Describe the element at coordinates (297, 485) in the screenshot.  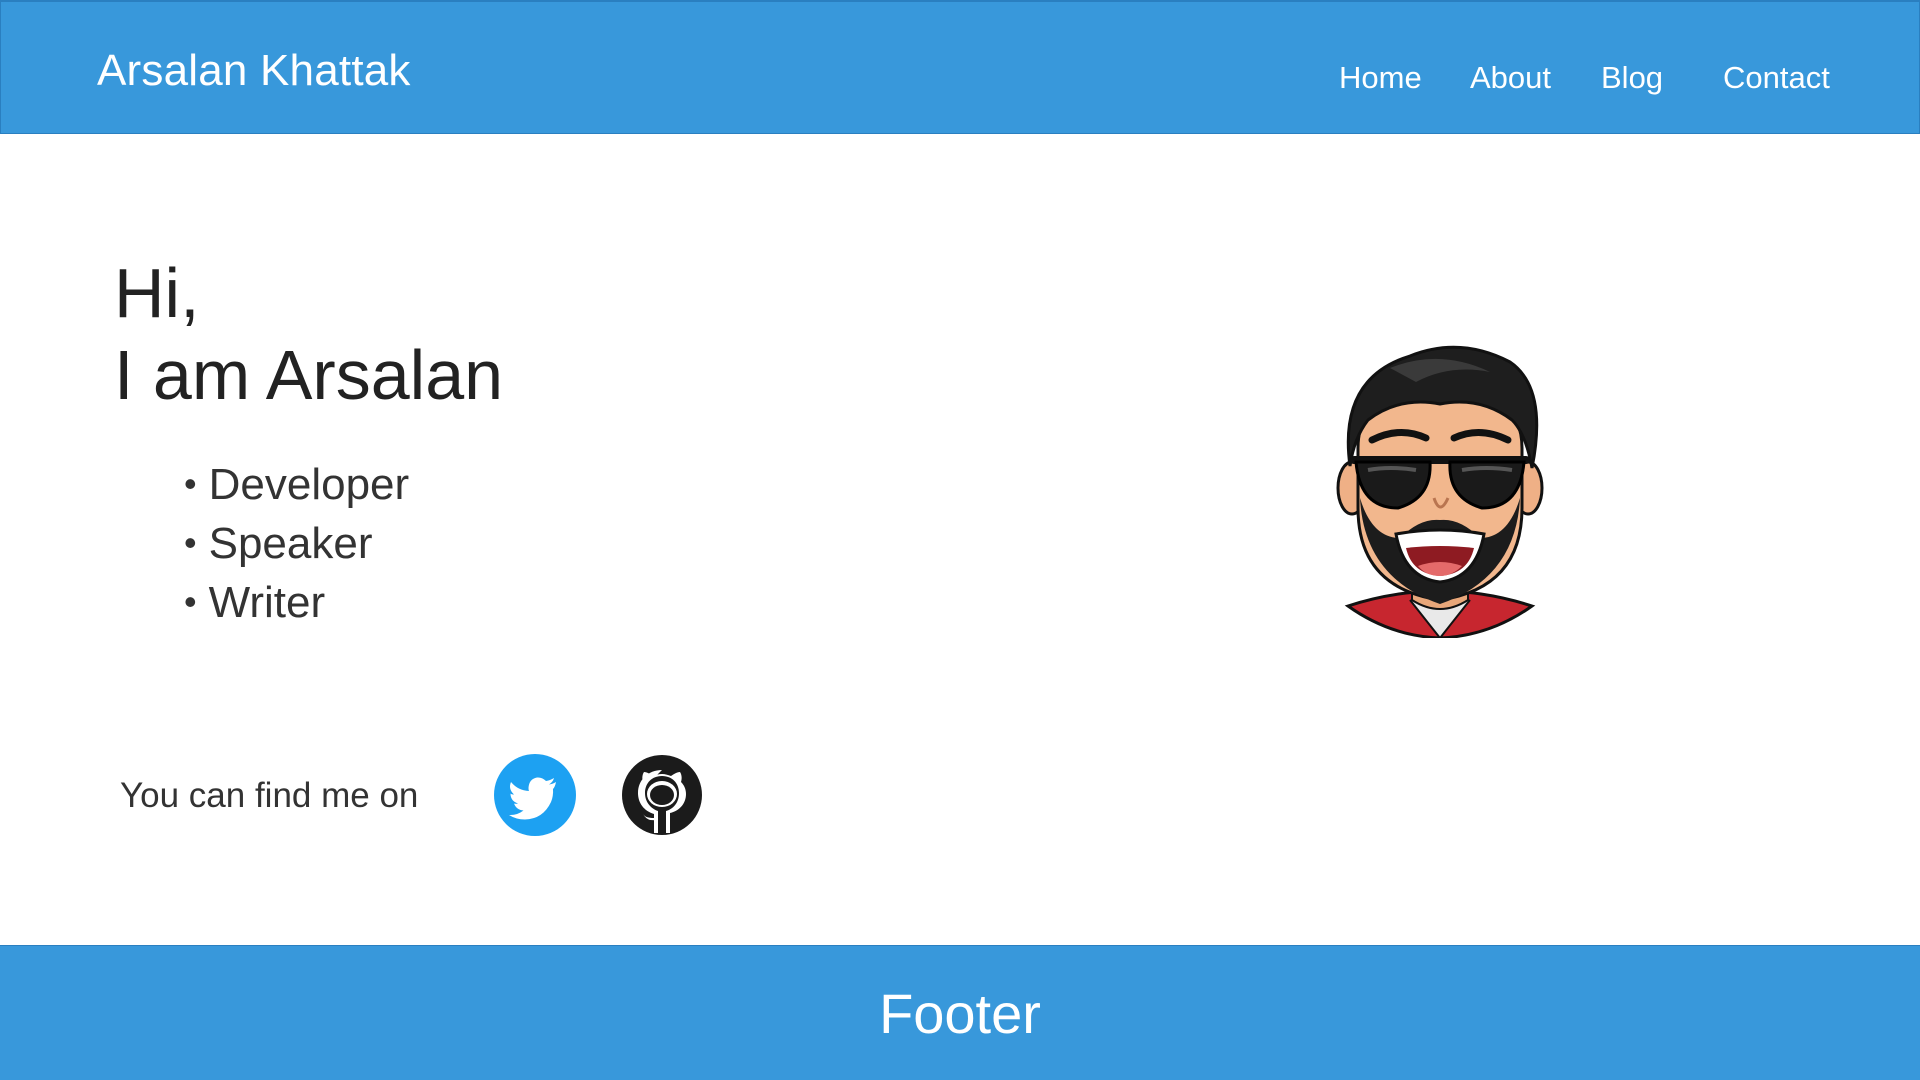
I see `role-item: Developer` at that location.